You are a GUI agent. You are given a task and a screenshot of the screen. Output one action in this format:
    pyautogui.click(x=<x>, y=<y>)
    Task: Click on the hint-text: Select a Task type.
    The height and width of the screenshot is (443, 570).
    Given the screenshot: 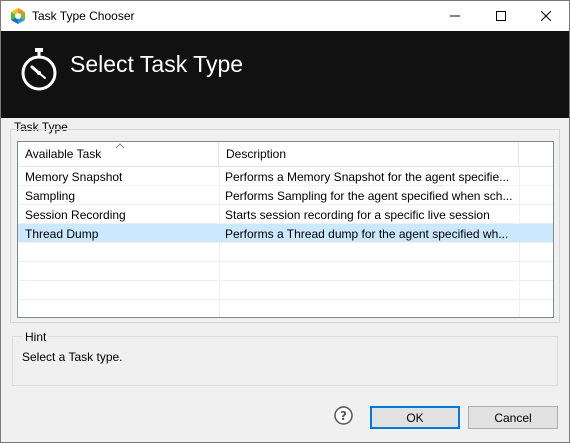 What is the action you would take?
    pyautogui.click(x=72, y=357)
    